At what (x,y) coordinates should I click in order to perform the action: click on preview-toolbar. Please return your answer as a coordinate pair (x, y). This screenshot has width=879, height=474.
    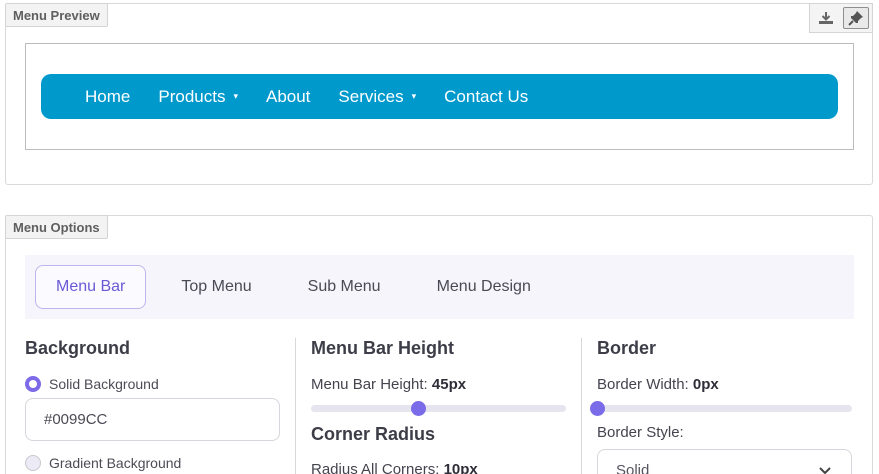
    Looking at the image, I should click on (841, 18).